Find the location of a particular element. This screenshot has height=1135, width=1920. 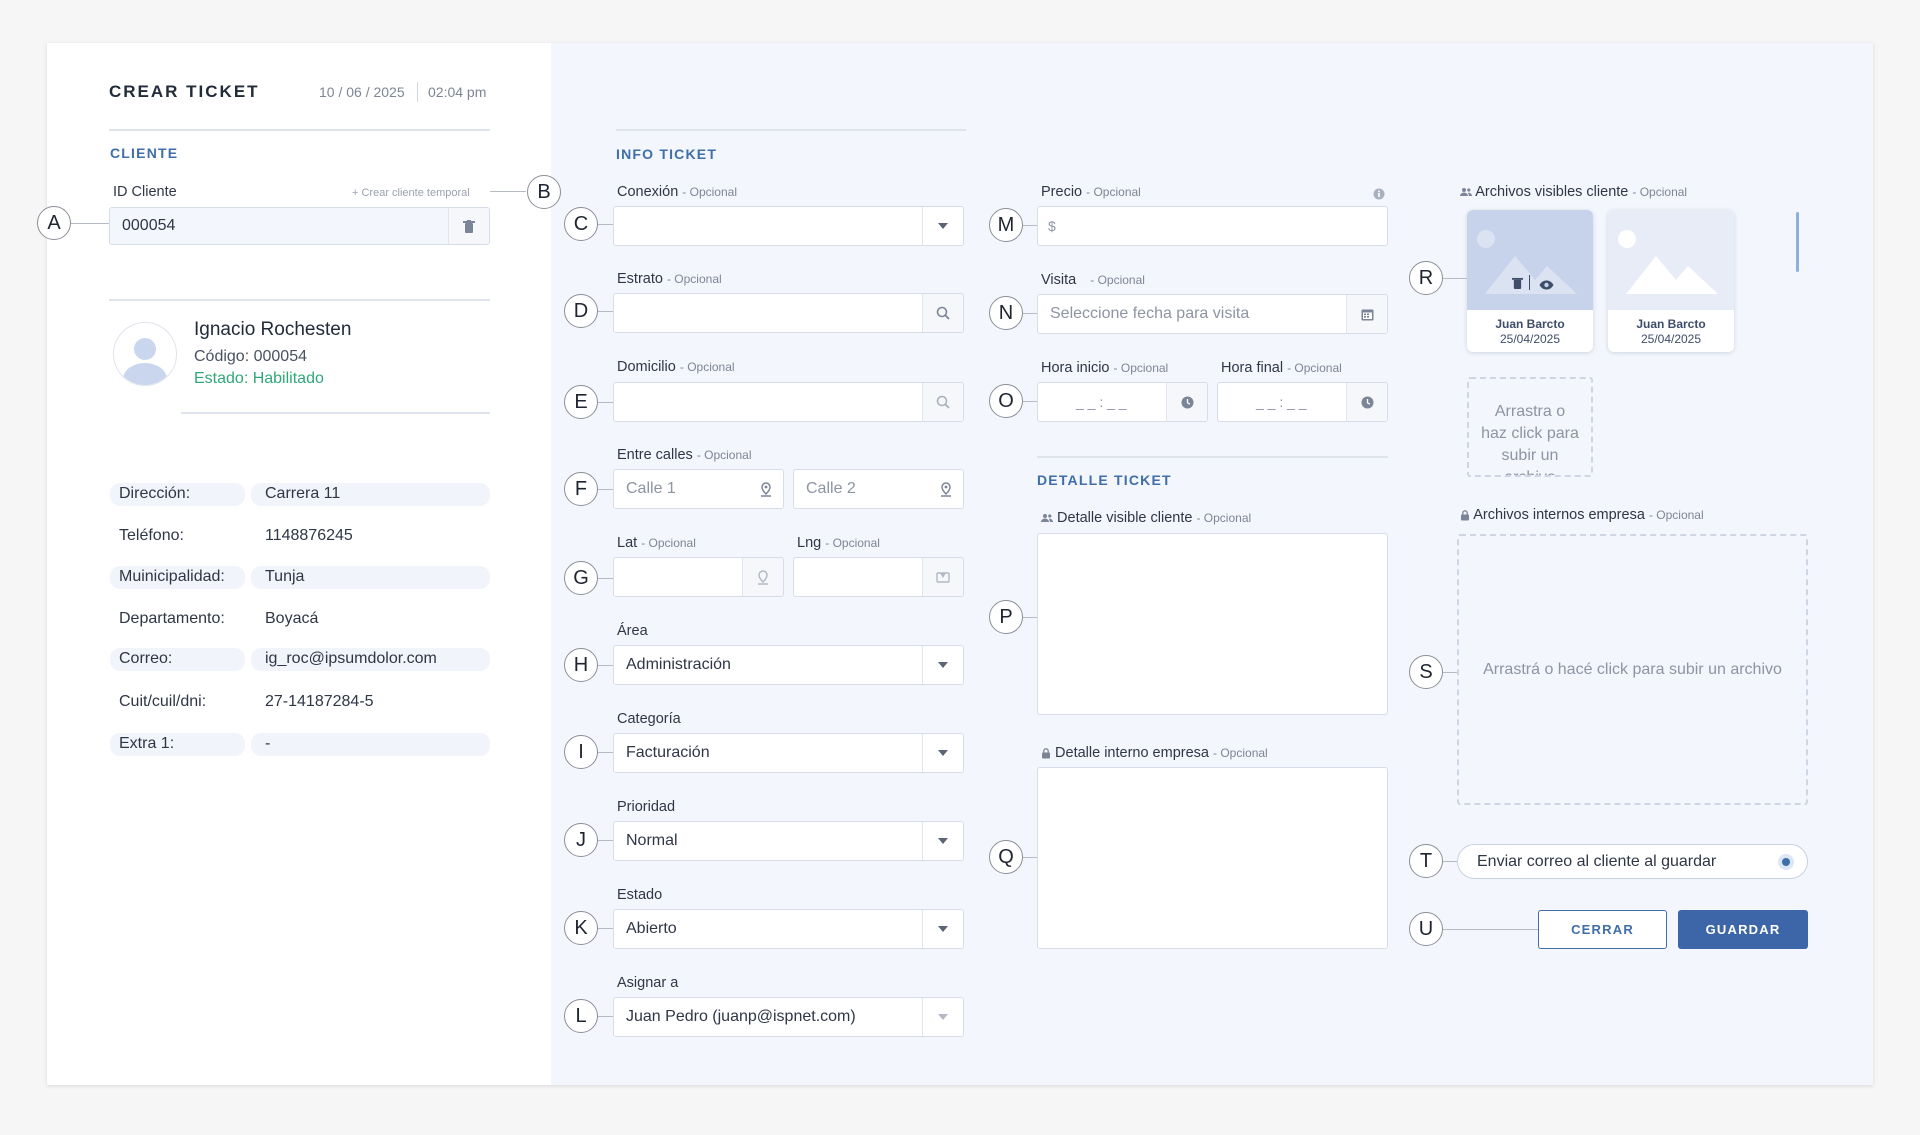

archivos-internos-label-text: Archivos internos empresa is located at coordinates (1559, 515).